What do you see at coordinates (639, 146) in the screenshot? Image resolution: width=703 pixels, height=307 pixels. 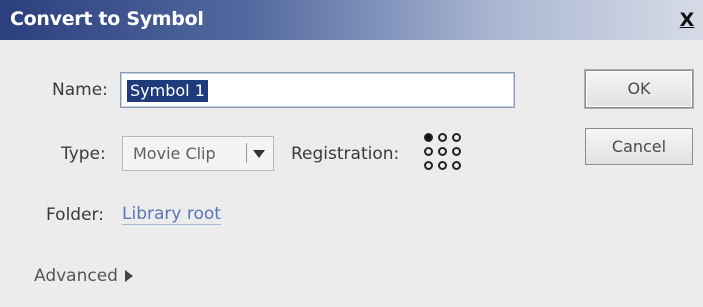 I see `cancel-button: Cancel` at bounding box center [639, 146].